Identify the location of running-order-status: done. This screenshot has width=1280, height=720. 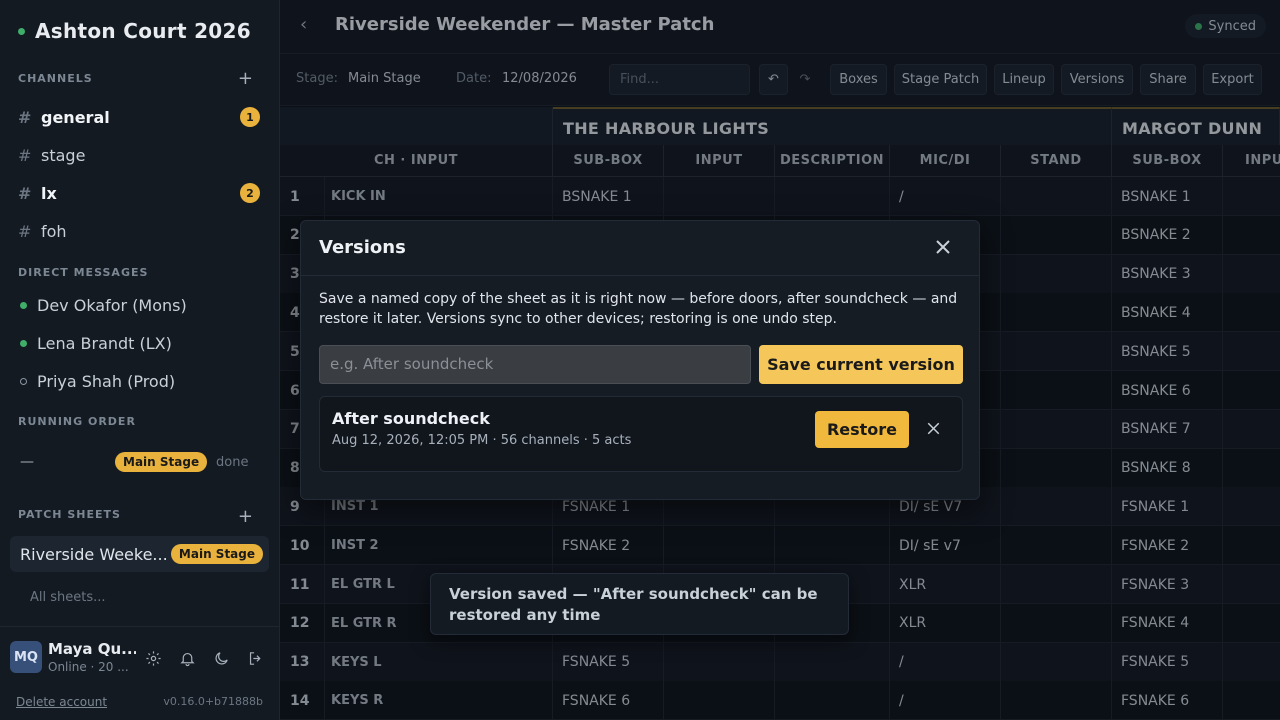
(232, 462).